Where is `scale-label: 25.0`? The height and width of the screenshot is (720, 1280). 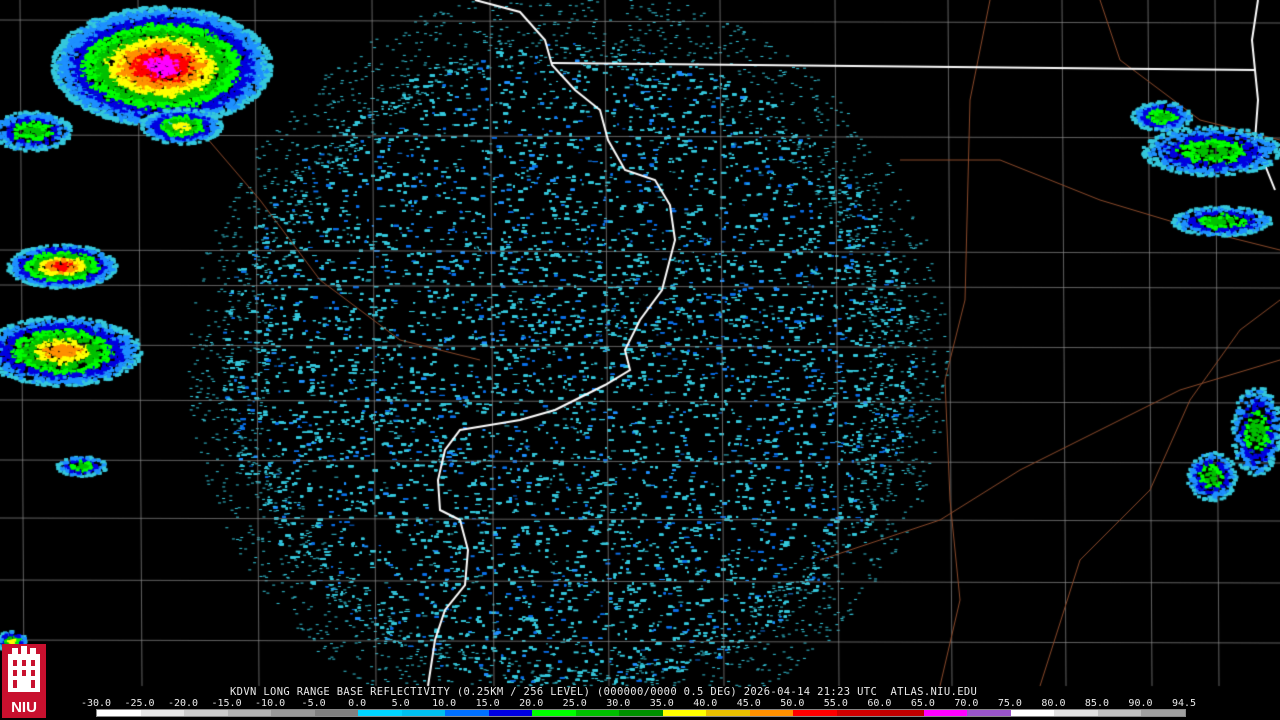 scale-label: 25.0 is located at coordinates (574, 703).